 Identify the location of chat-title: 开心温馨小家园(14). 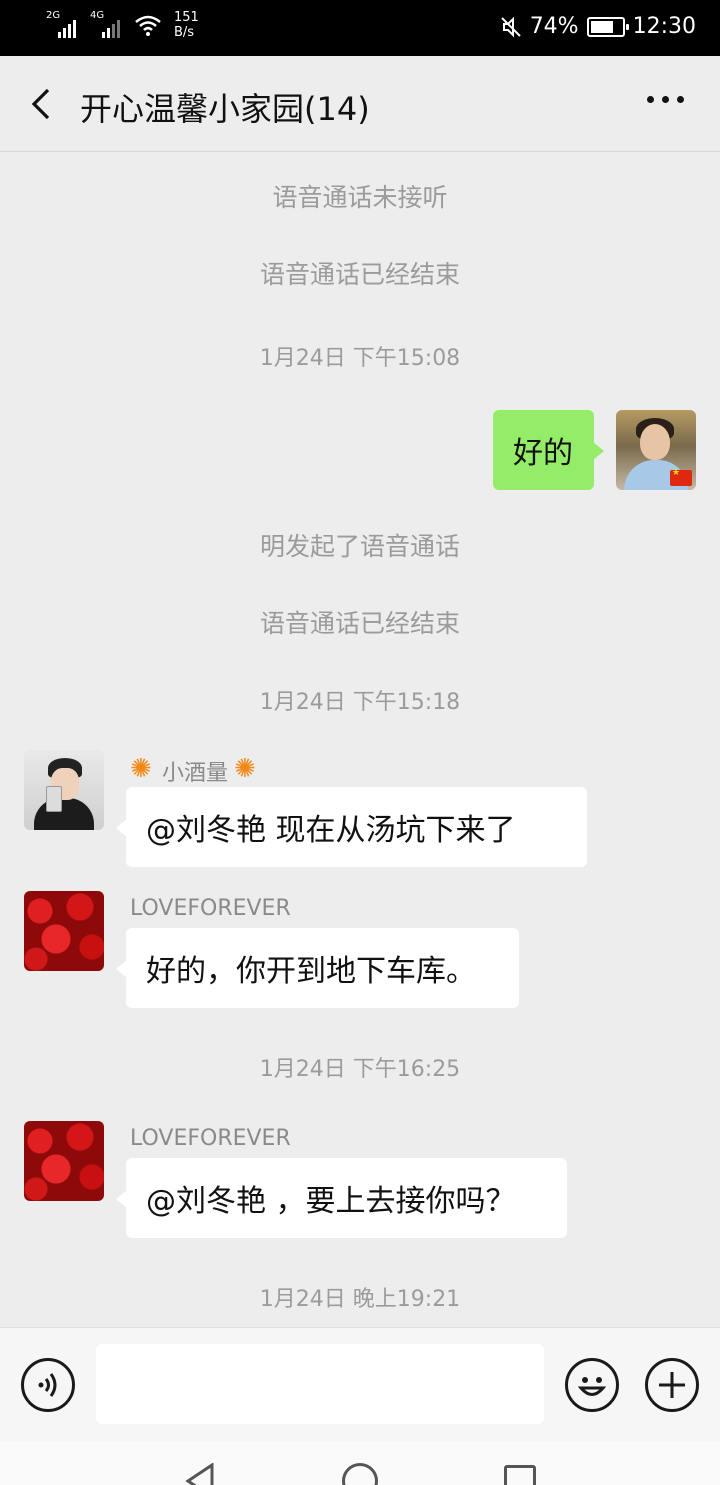
(225, 109).